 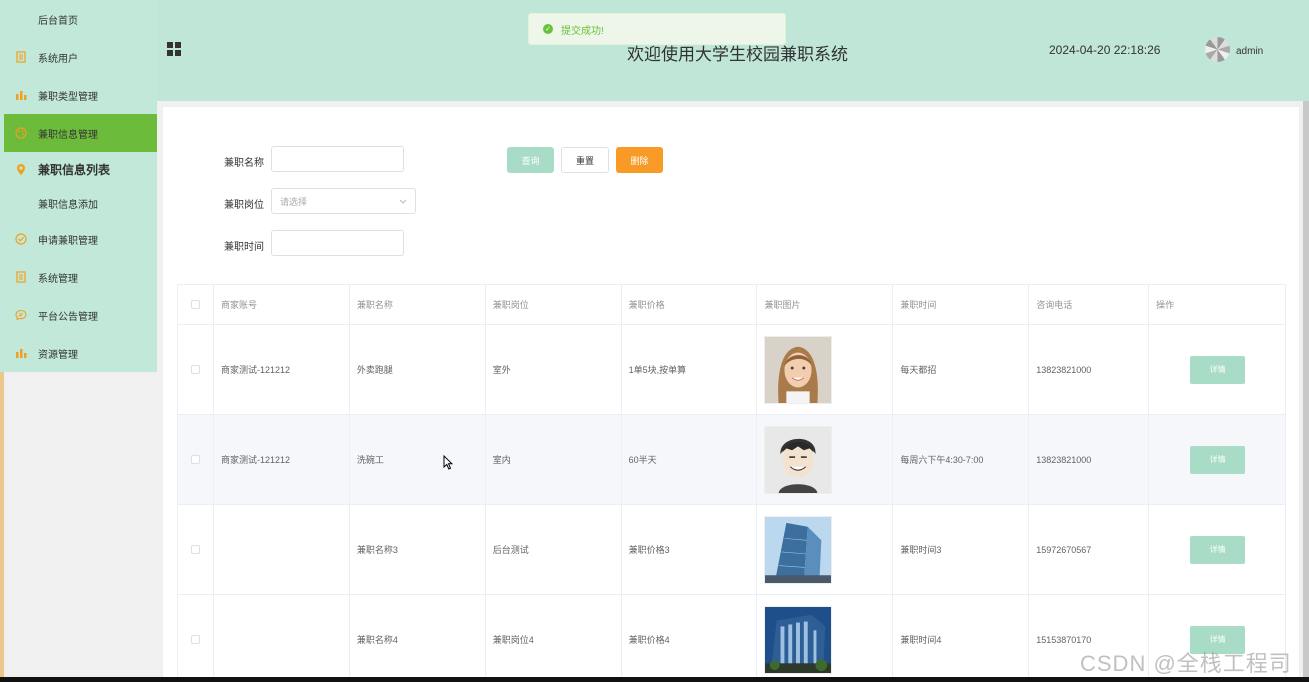 I want to click on sidebar-item-applications: 申请兼职管理, so click(x=80, y=239).